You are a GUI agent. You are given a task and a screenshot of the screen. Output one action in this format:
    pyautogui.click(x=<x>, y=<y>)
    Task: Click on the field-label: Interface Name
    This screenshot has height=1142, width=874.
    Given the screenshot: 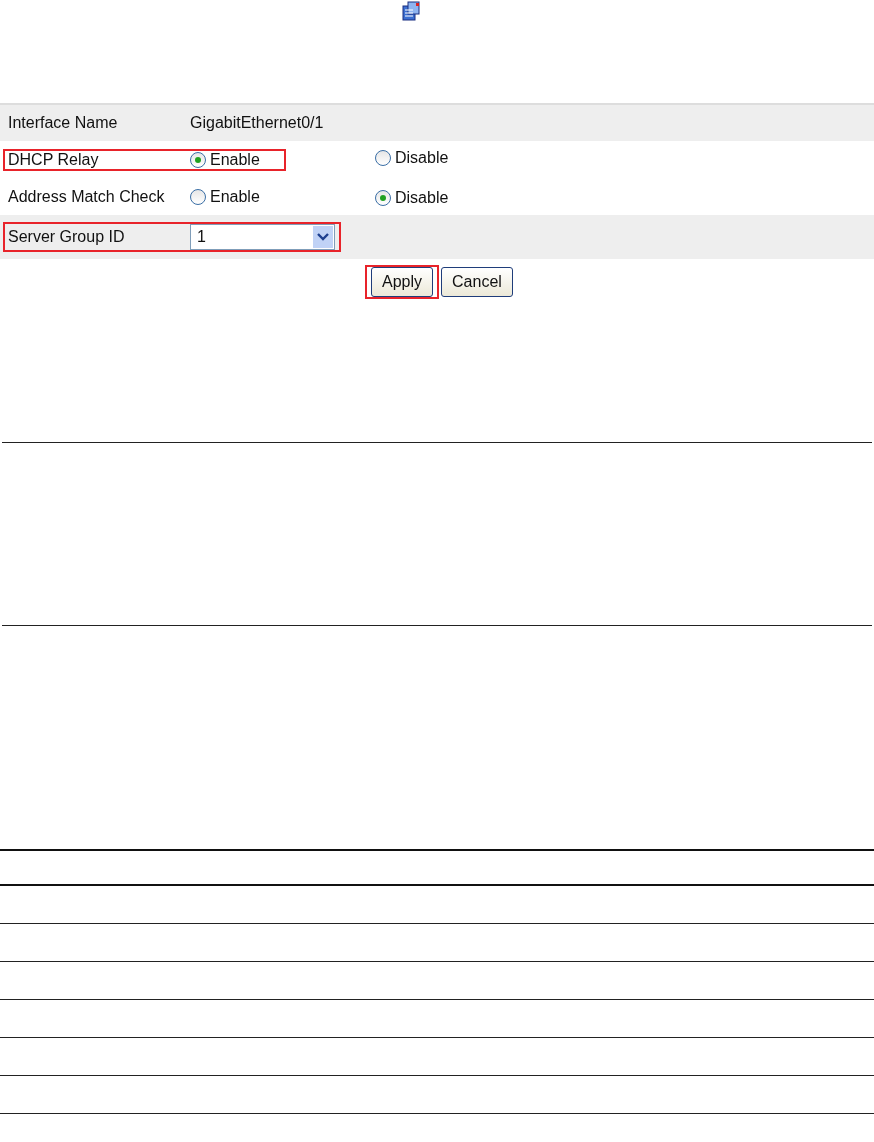 What is the action you would take?
    pyautogui.click(x=63, y=123)
    